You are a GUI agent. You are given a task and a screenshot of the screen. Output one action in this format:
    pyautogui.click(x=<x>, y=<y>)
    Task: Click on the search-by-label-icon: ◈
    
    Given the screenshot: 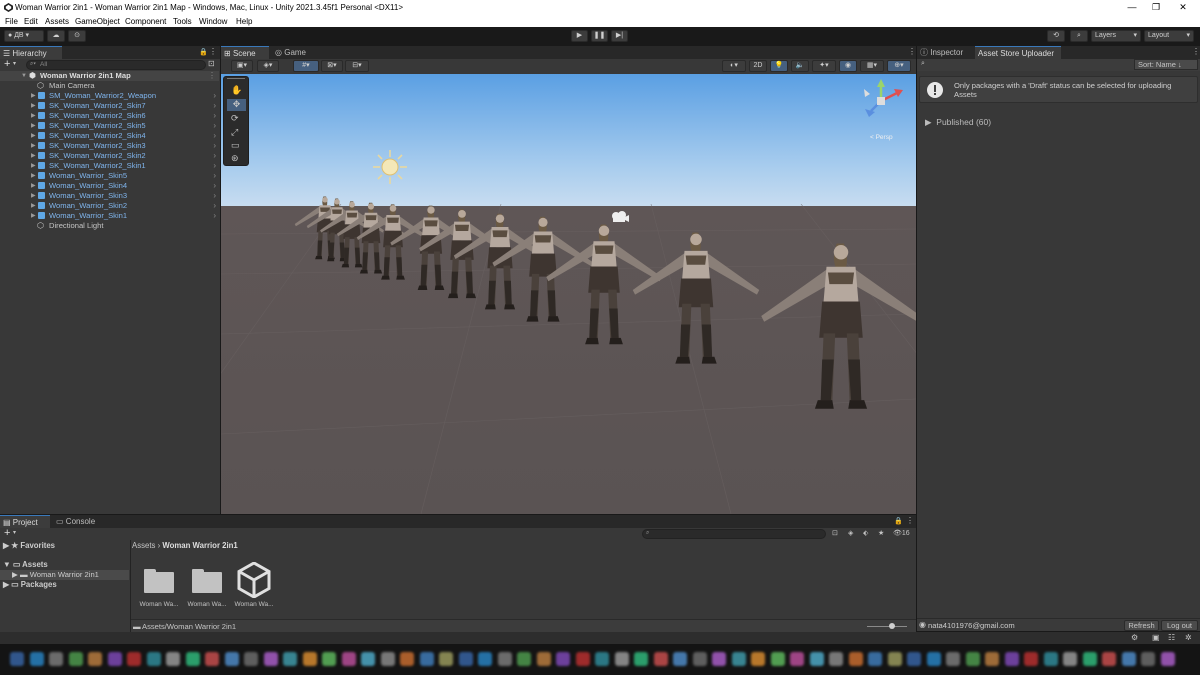 What is the action you would take?
    pyautogui.click(x=850, y=533)
    